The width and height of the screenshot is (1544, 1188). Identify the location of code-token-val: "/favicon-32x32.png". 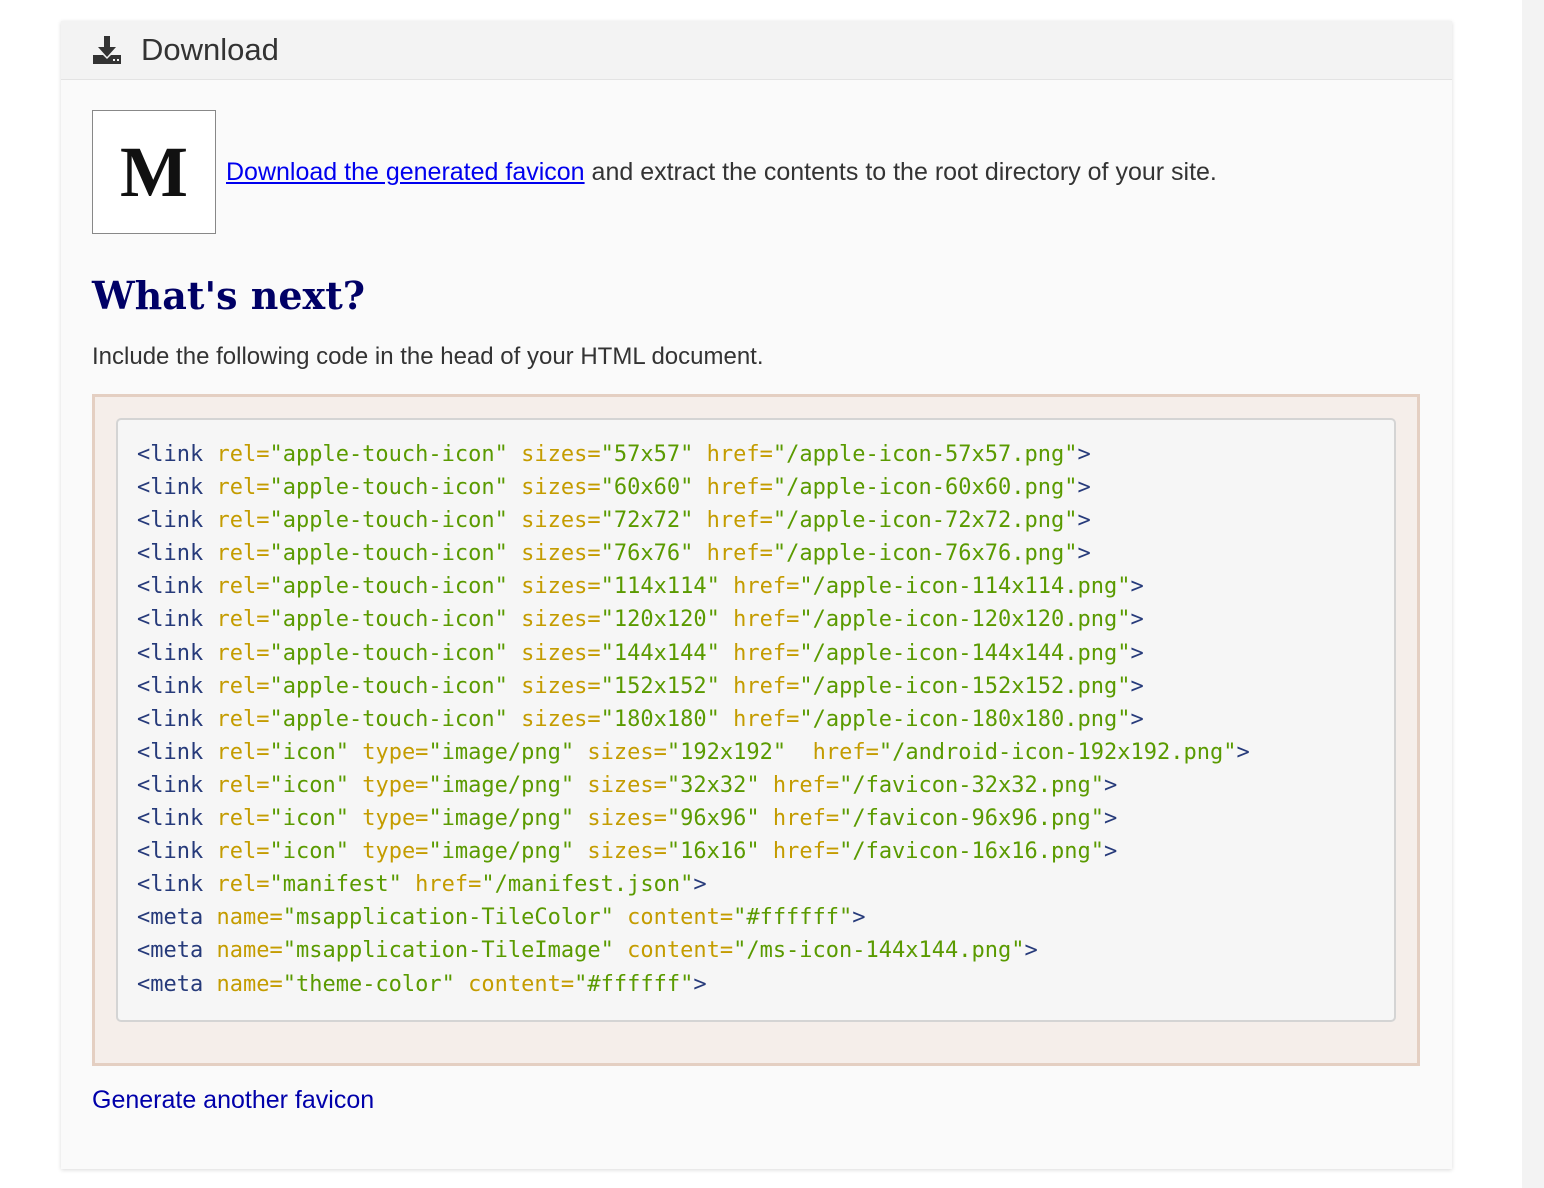
(971, 785).